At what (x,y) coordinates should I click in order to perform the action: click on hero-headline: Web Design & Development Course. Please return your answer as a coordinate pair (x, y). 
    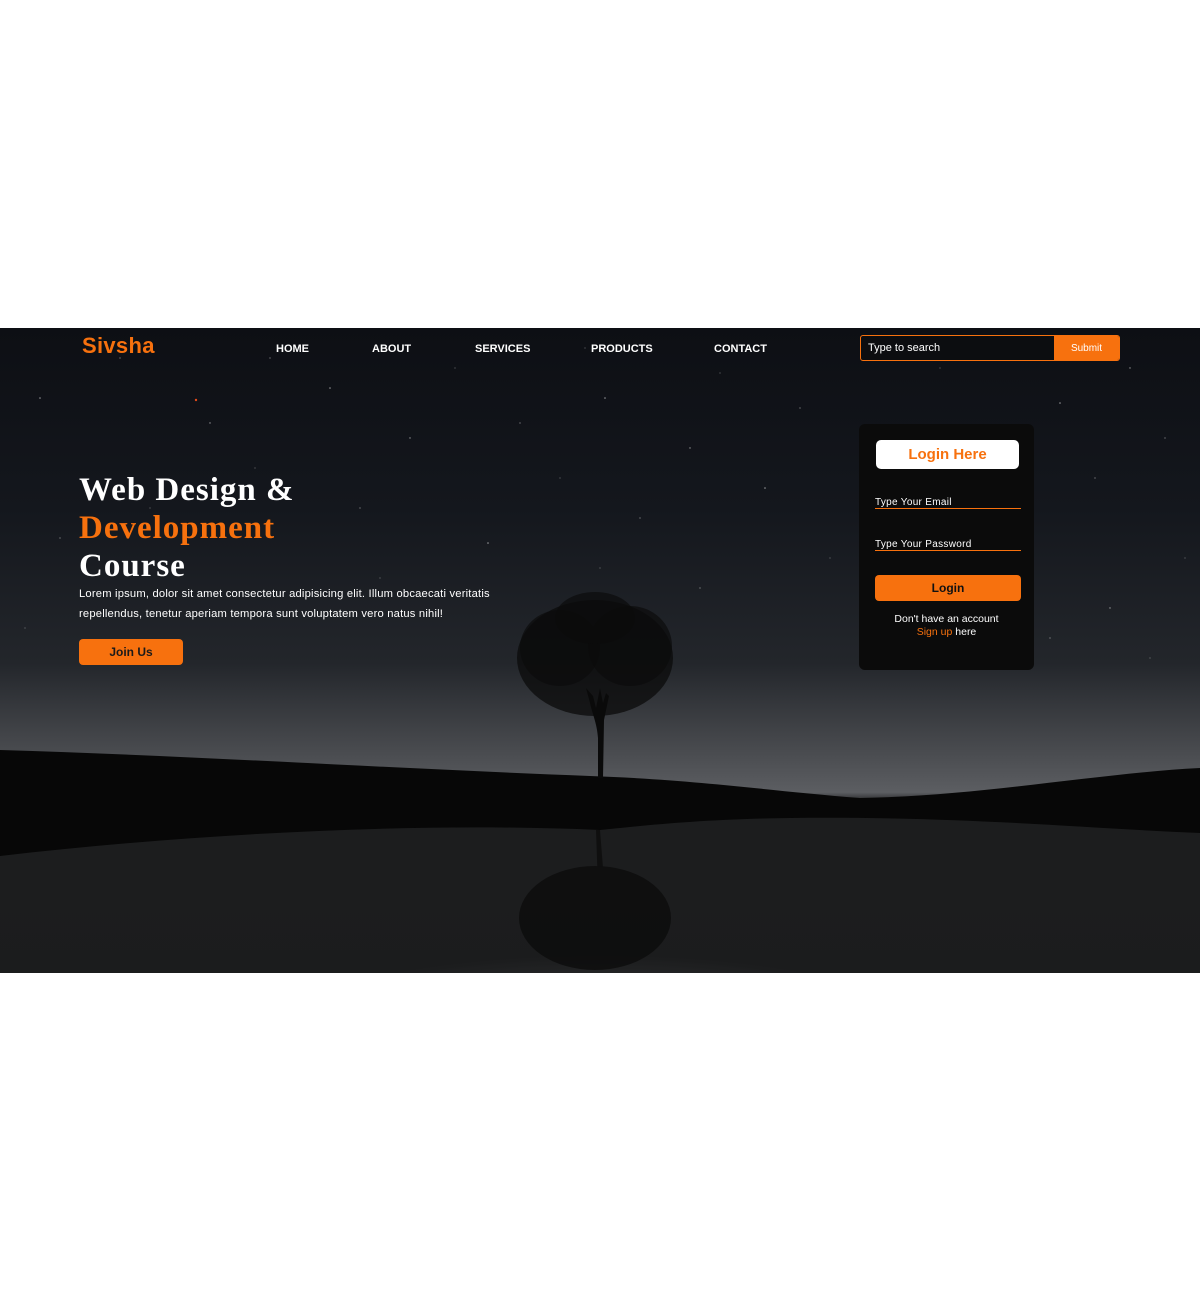
    Looking at the image, I should click on (187, 528).